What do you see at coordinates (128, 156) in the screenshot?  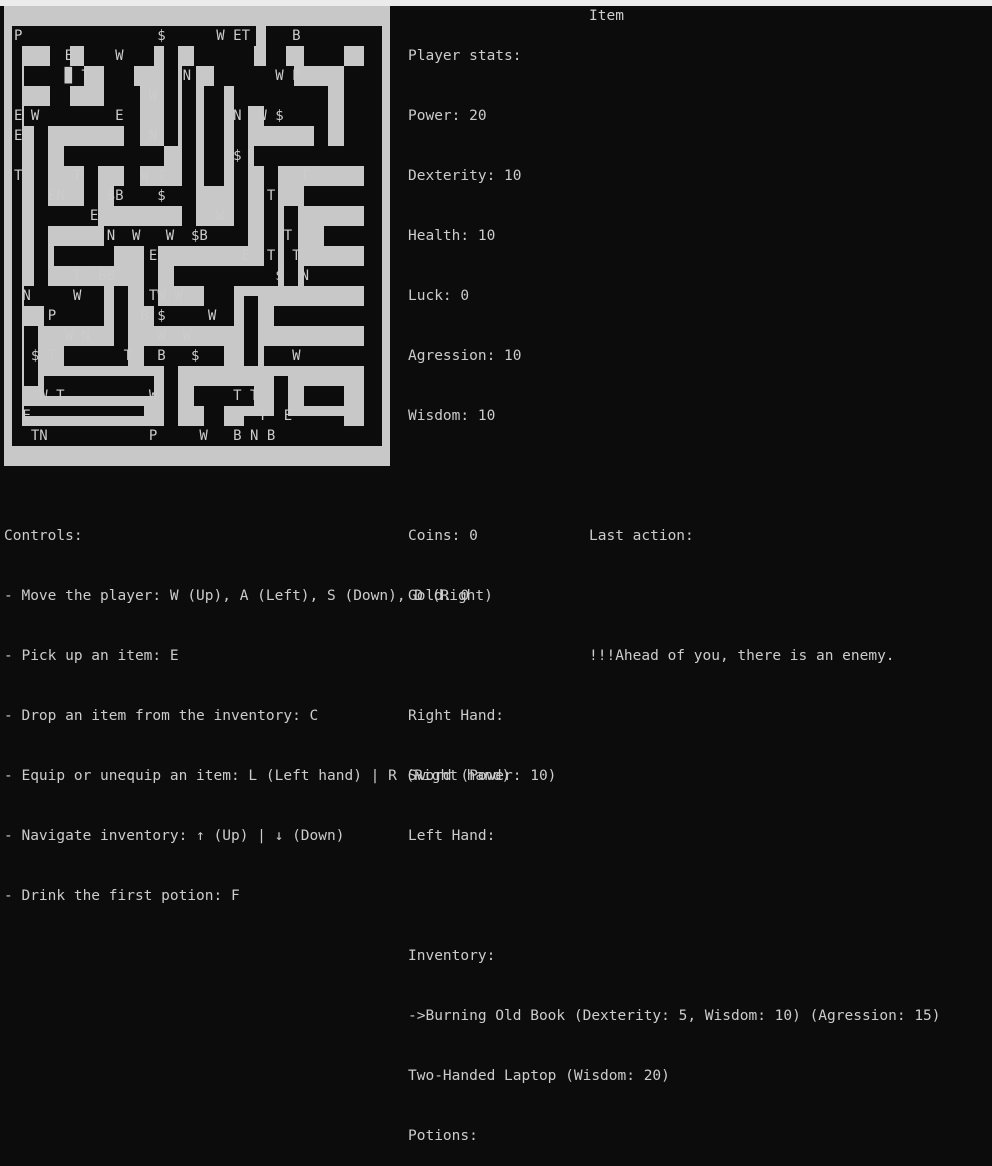 I see `maze-row: $` at bounding box center [128, 156].